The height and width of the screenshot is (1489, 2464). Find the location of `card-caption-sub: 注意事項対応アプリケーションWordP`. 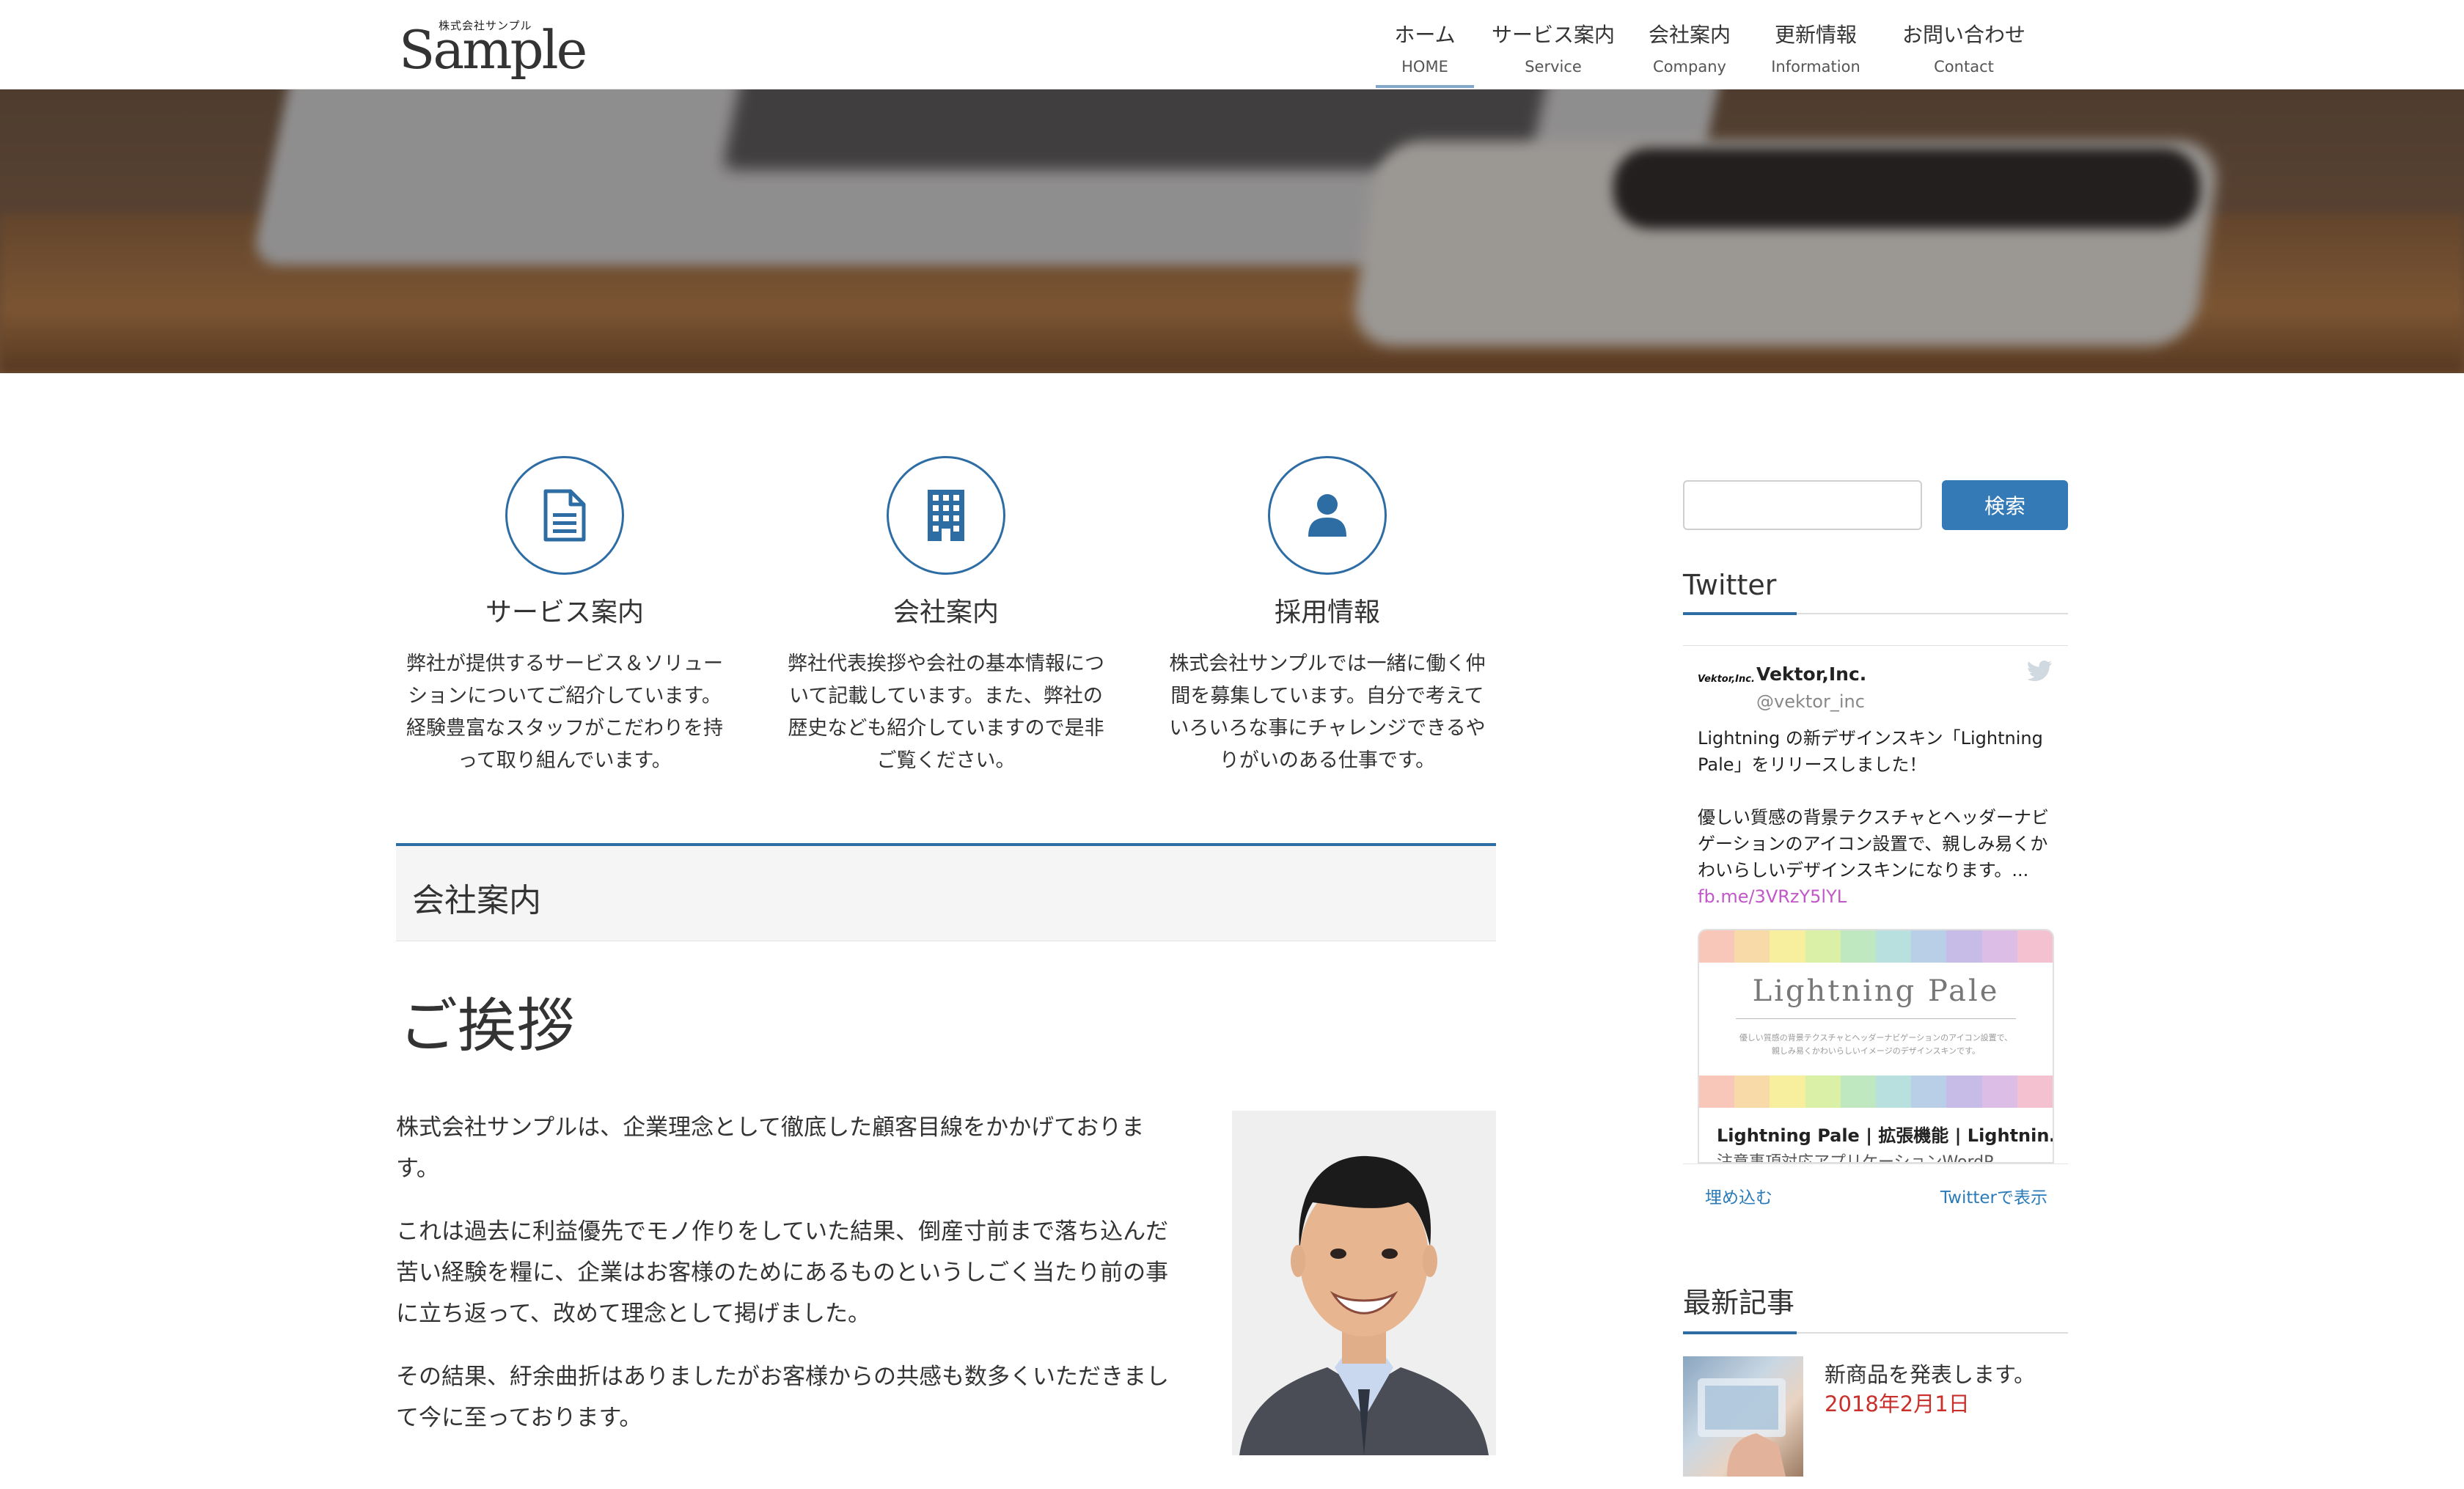

card-caption-sub: 注意事項対応アプリケーションWordP is located at coordinates (1855, 1158).